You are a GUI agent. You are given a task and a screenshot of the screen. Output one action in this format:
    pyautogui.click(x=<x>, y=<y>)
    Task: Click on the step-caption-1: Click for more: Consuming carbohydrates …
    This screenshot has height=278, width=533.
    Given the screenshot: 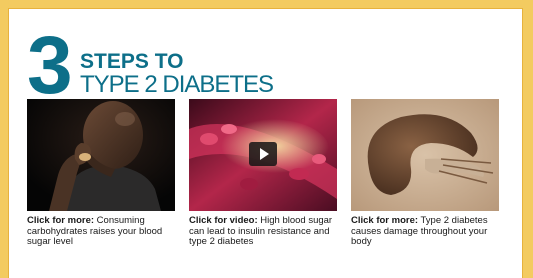 What is the action you would take?
    pyautogui.click(x=102, y=231)
    